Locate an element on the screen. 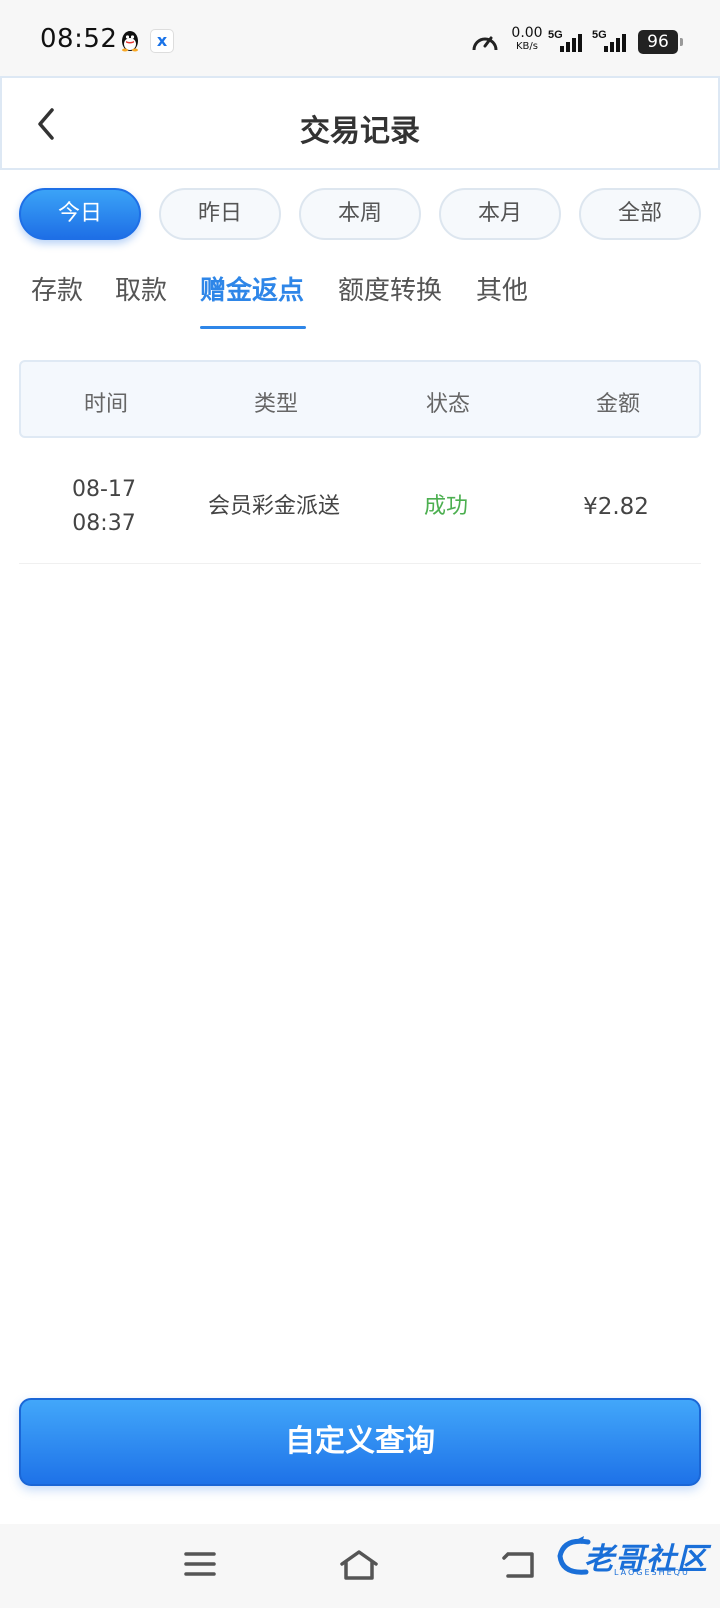 Image resolution: width=720 pixels, height=1608 pixels. column-header-time: 时间 is located at coordinates (105, 404).